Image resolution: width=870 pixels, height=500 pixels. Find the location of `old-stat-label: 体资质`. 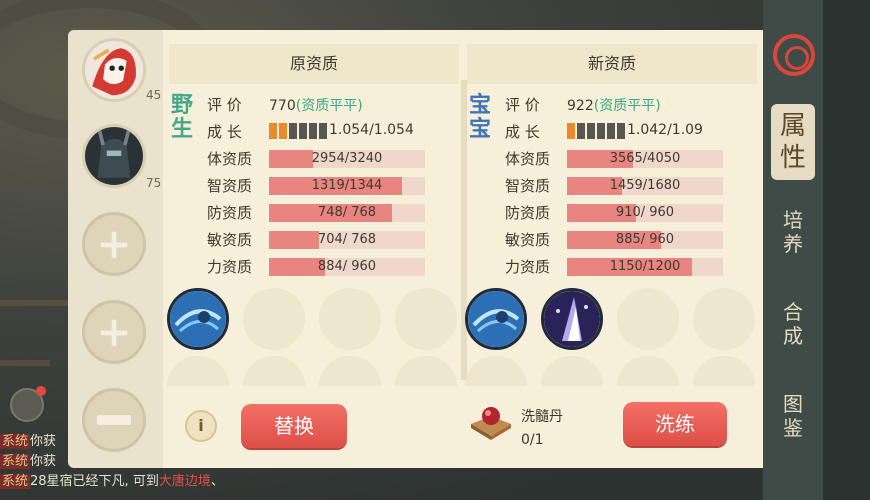

old-stat-label: 体资质 is located at coordinates (230, 159).